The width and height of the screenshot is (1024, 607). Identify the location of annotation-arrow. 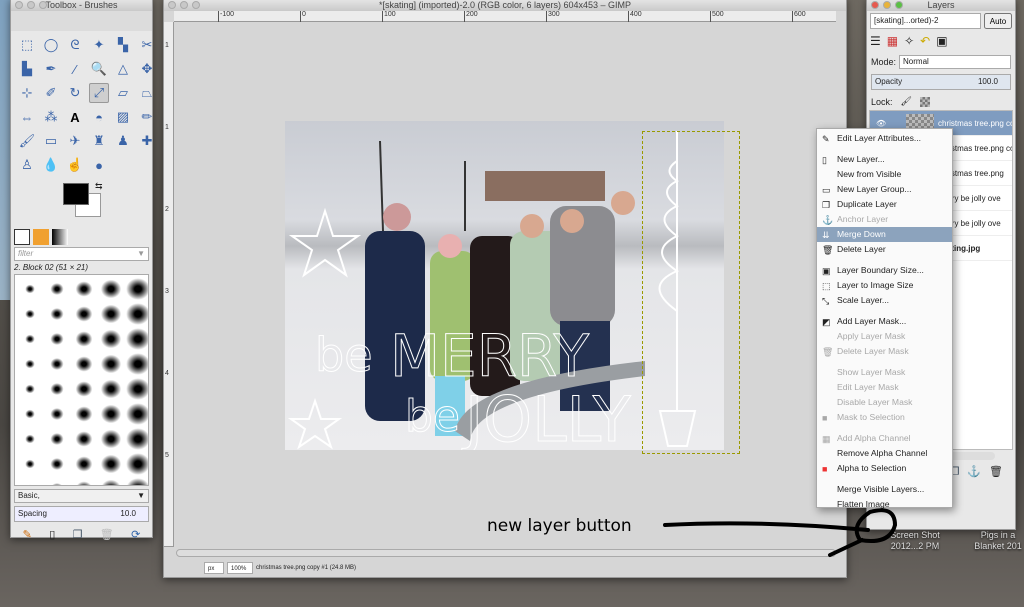
(780, 532).